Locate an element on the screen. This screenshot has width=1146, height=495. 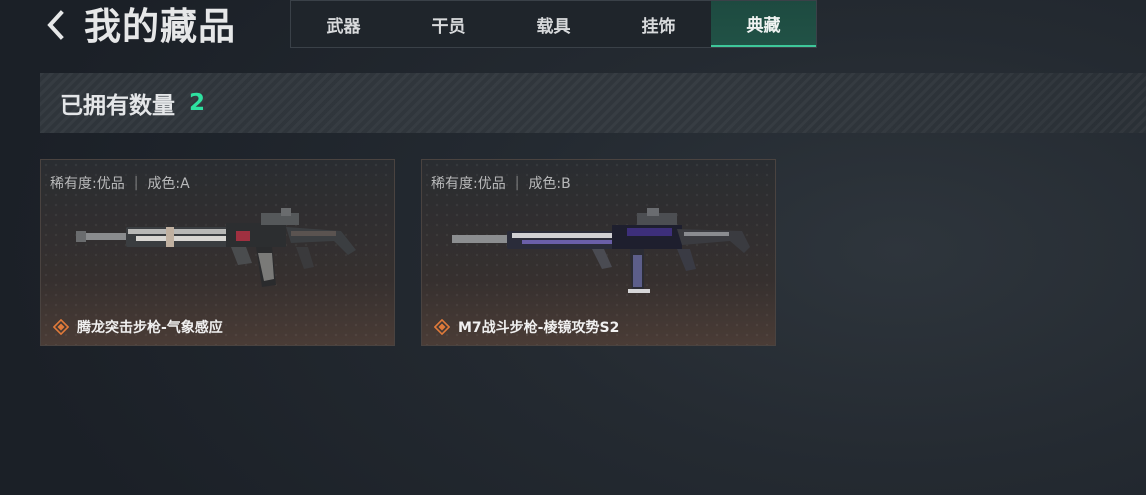
tab-vehicles: 载具 is located at coordinates (553, 24).